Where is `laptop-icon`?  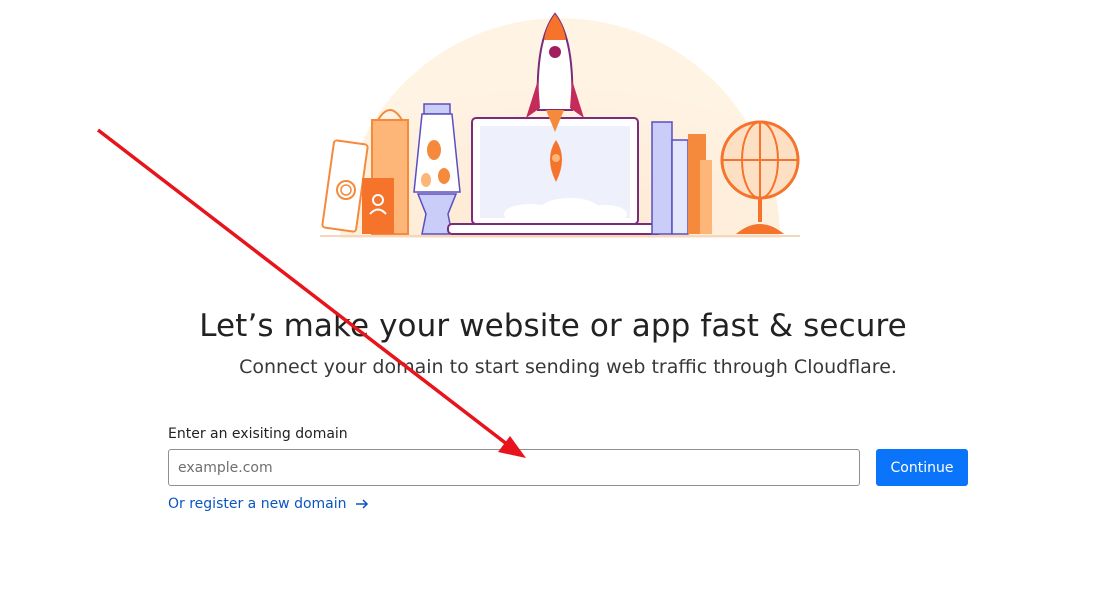
laptop-icon is located at coordinates (555, 176).